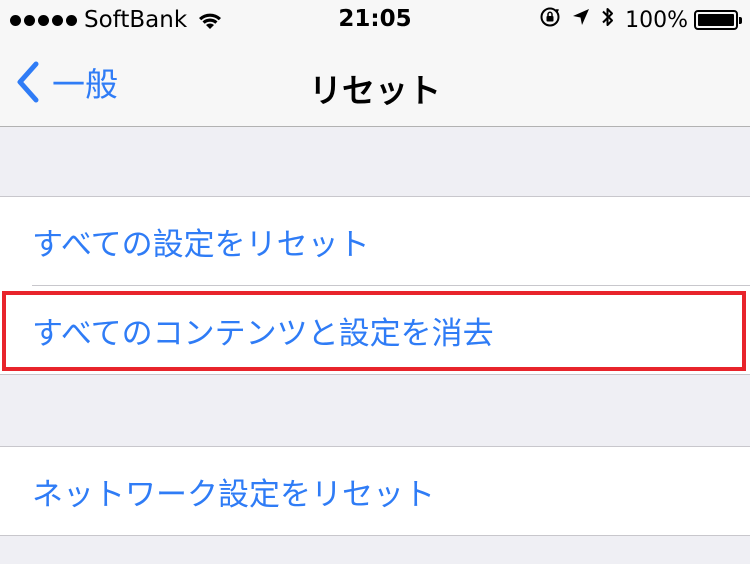 The height and width of the screenshot is (564, 750). Describe the element at coordinates (550, 20) in the screenshot. I see `rotation-lock-icon` at that location.